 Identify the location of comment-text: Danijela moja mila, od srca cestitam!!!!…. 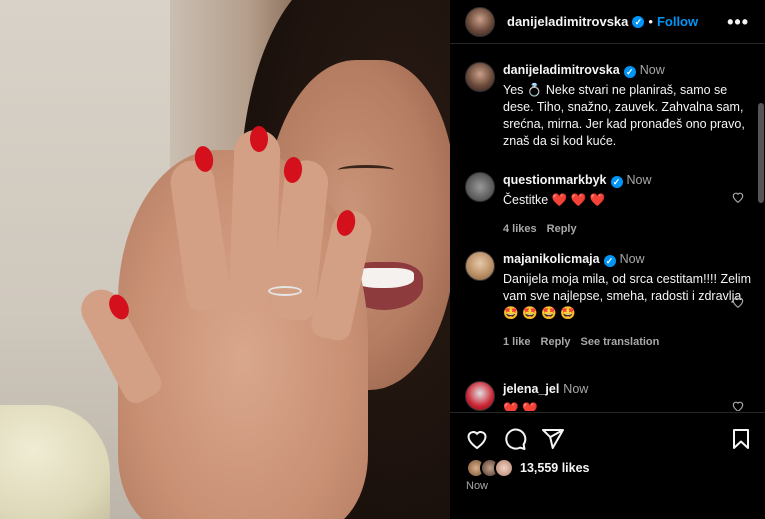
(627, 296).